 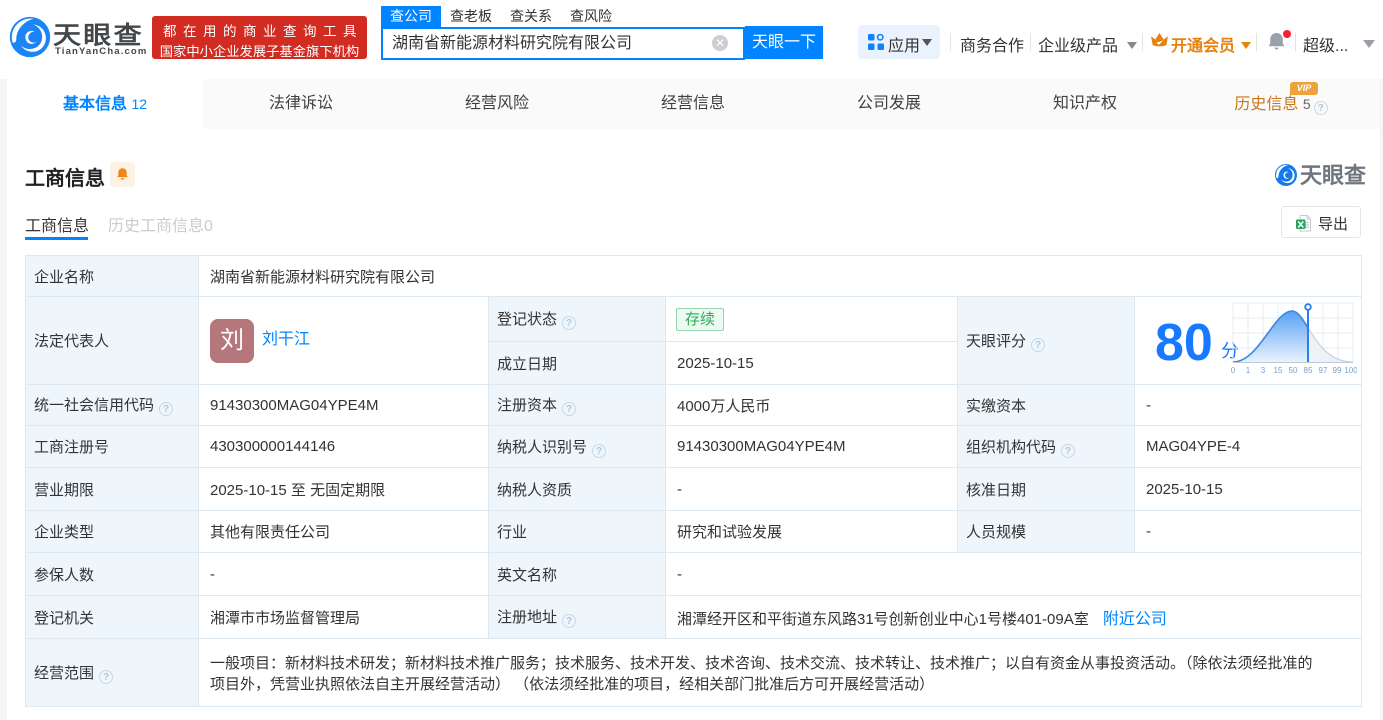 I want to click on svg-text: 50, so click(x=1293, y=370).